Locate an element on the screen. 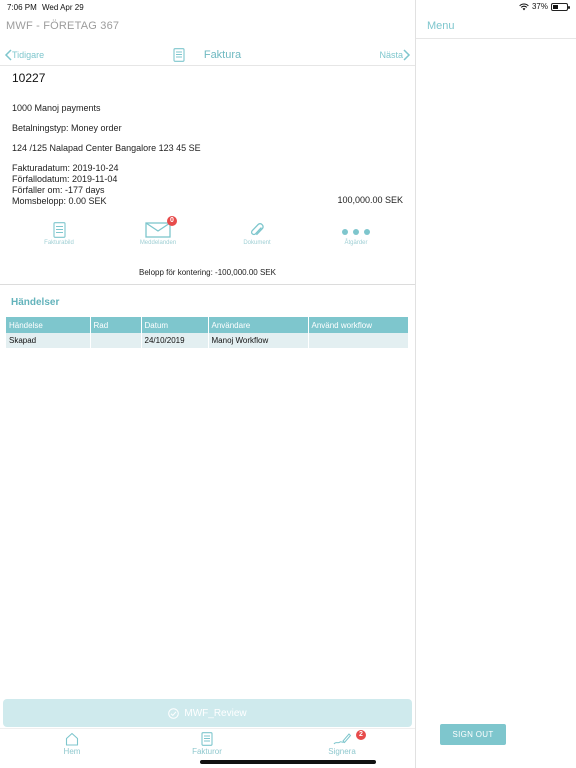 This screenshot has width=576, height=768. more-dots-icon is located at coordinates (356, 232).